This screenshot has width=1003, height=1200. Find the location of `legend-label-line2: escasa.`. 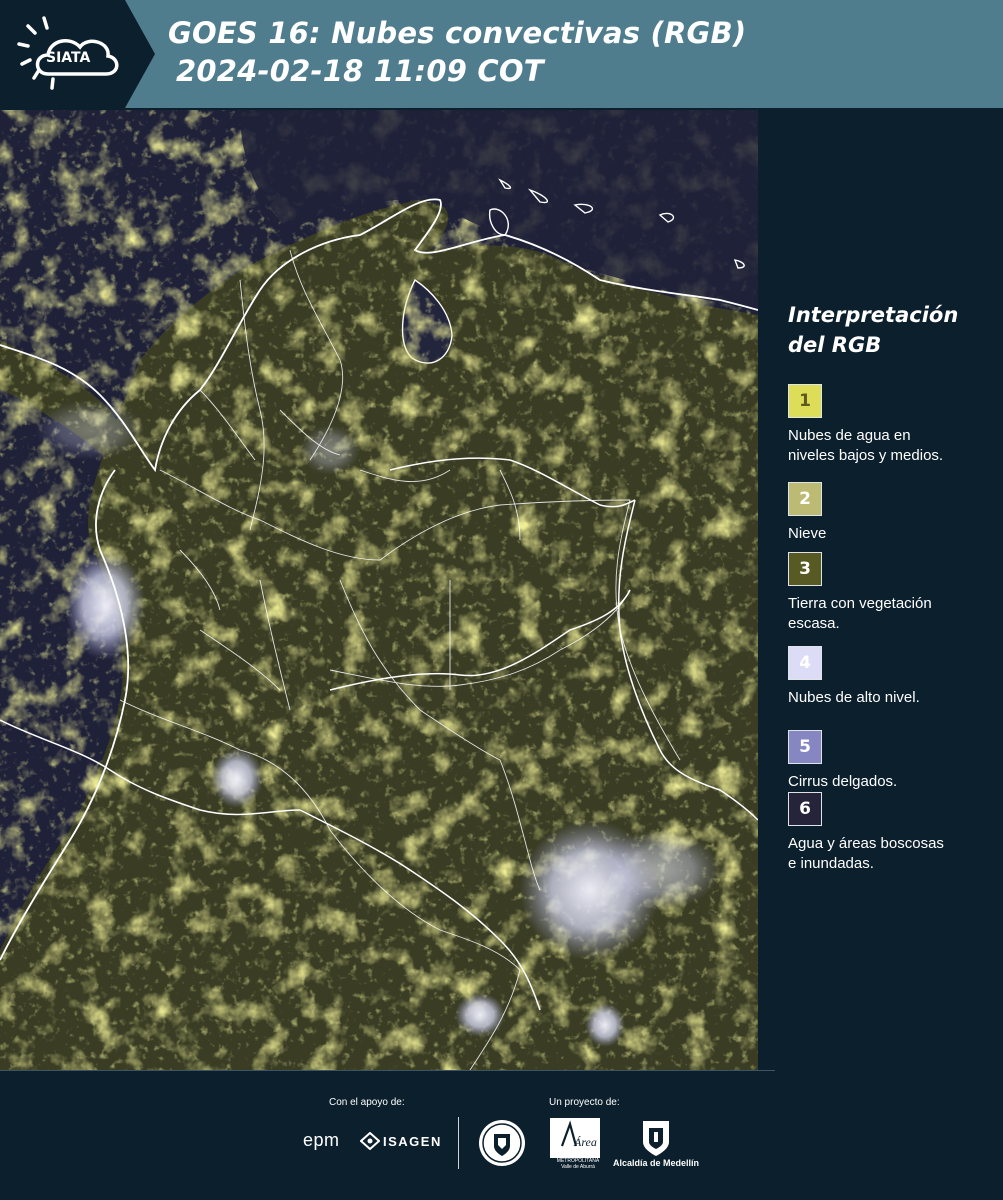

legend-label-line2: escasa. is located at coordinates (814, 623).